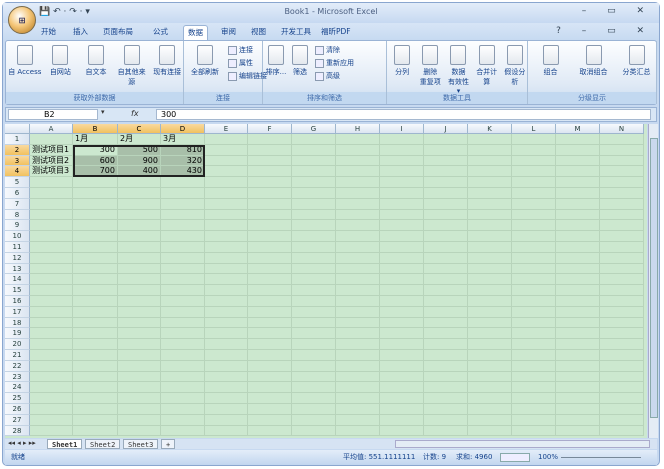 The image size is (664, 469). What do you see at coordinates (490, 161) in the screenshot?
I see `cell-K3` at bounding box center [490, 161].